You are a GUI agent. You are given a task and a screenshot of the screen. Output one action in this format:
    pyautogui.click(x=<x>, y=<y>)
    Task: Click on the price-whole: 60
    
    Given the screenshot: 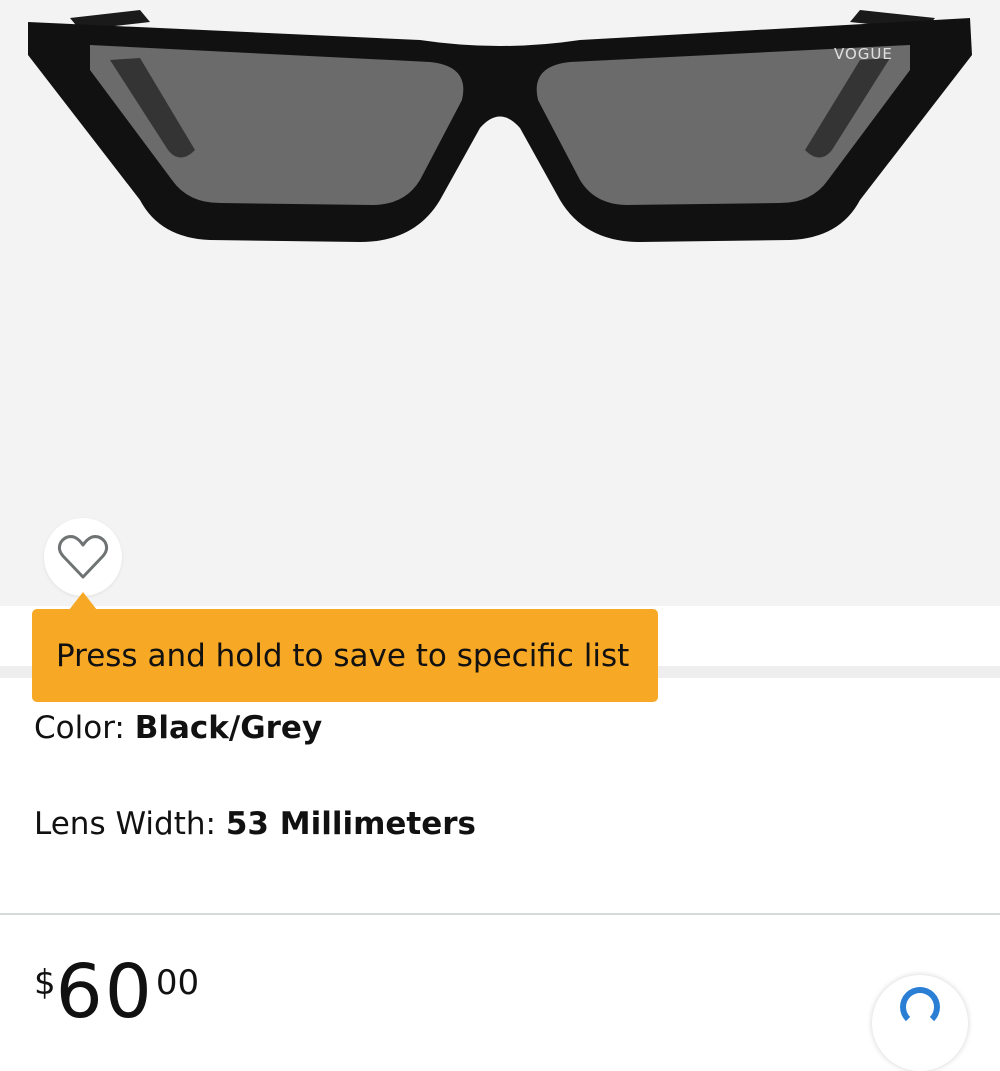 What is the action you would take?
    pyautogui.click(x=104, y=992)
    